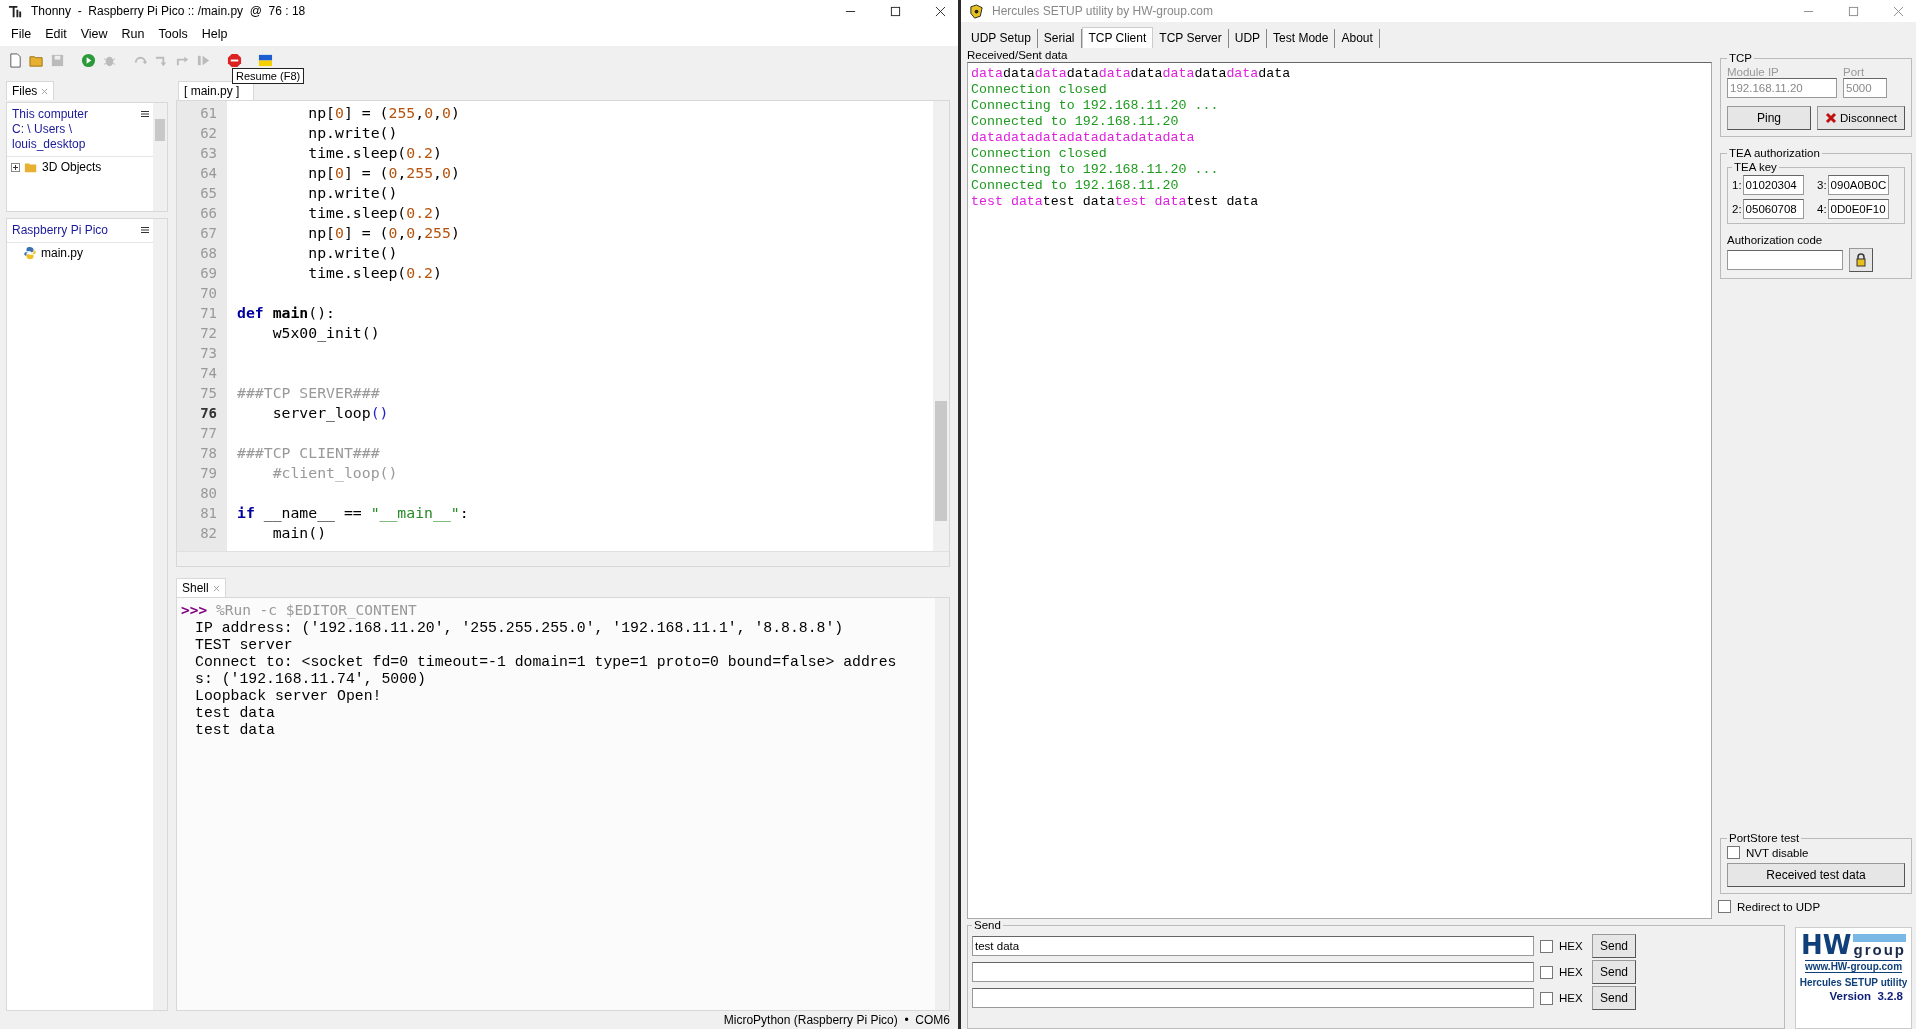 The width and height of the screenshot is (1916, 1029). What do you see at coordinates (1248, 38) in the screenshot?
I see `tab: UDP` at bounding box center [1248, 38].